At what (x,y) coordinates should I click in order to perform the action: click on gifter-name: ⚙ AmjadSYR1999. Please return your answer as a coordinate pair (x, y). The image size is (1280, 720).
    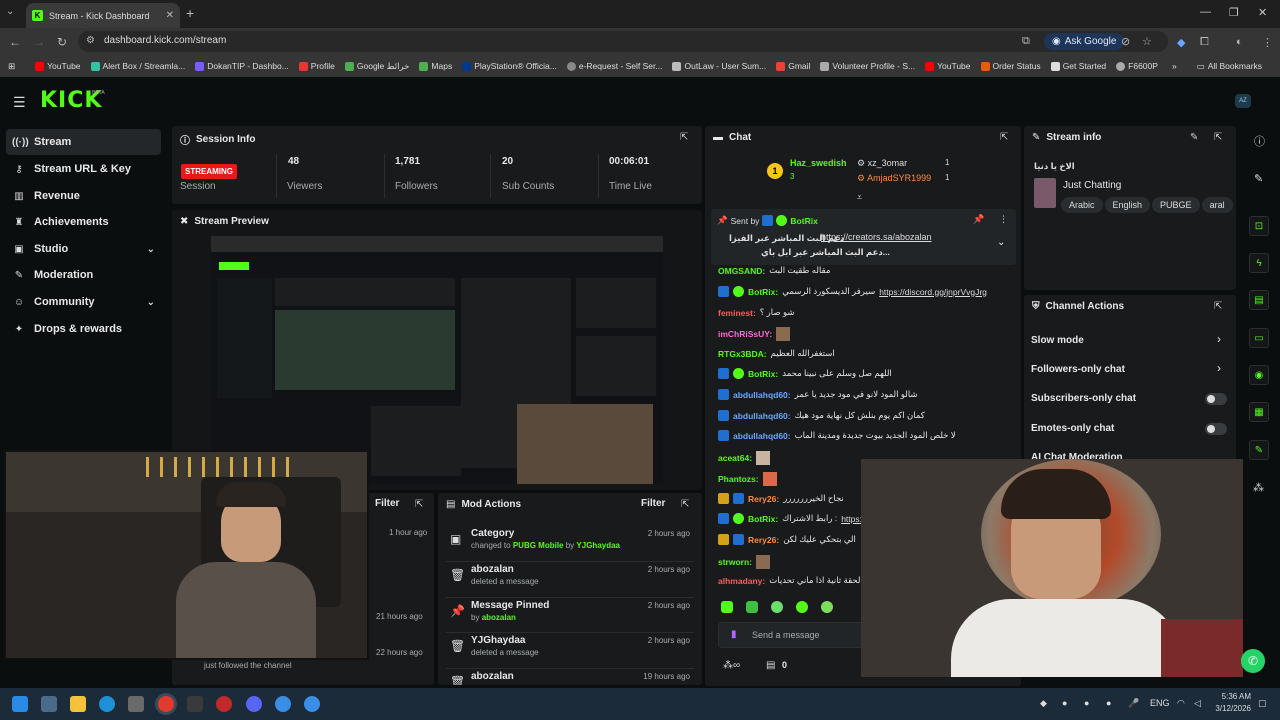
    Looking at the image, I should click on (894, 178).